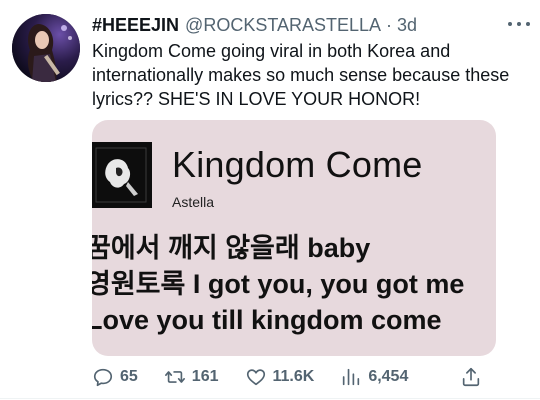 Image resolution: width=540 pixels, height=400 pixels. Describe the element at coordinates (283, 25) in the screenshot. I see `user-handle: @ROCKSTARASTELLA` at that location.